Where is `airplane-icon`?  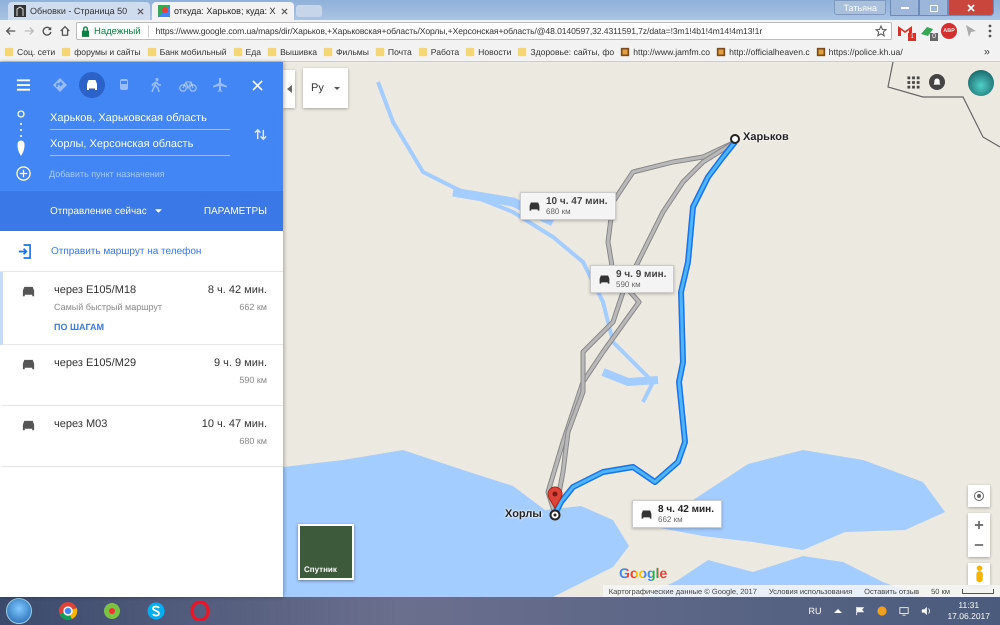
airplane-icon is located at coordinates (220, 85).